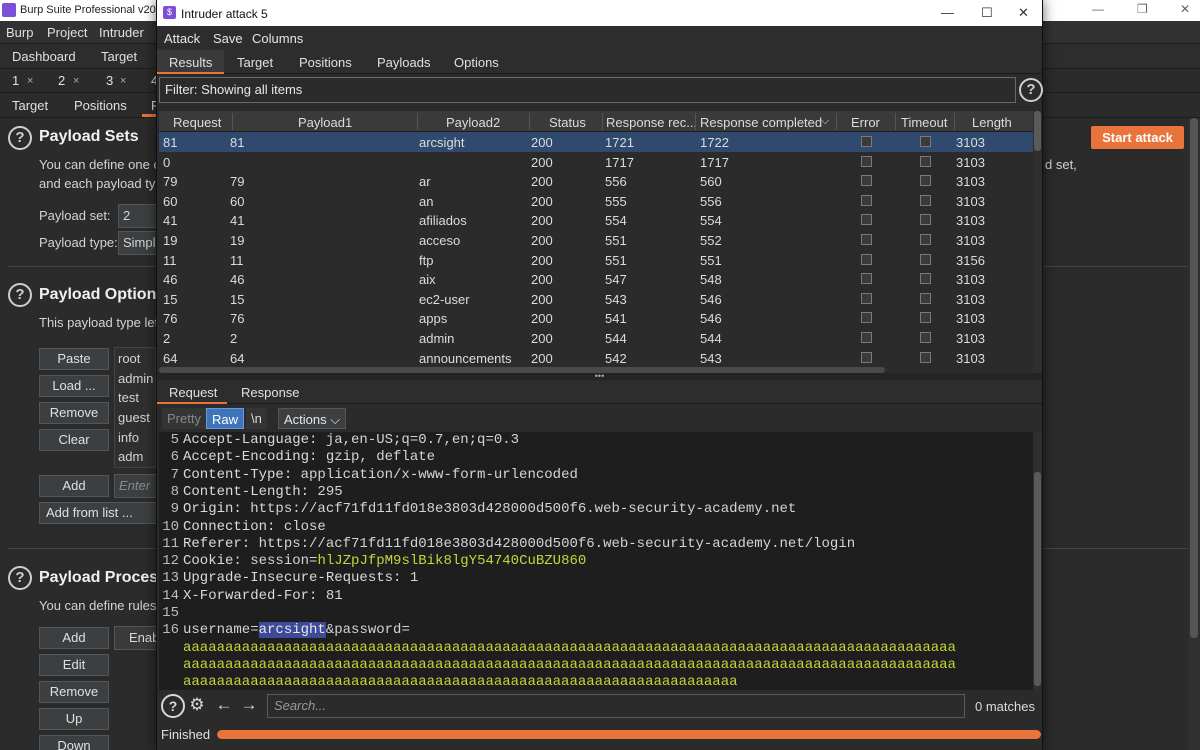  I want to click on col-status: Status, so click(567, 122).